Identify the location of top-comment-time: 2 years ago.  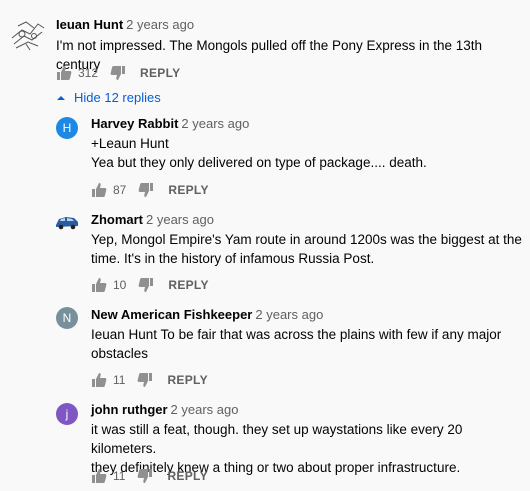
(160, 24).